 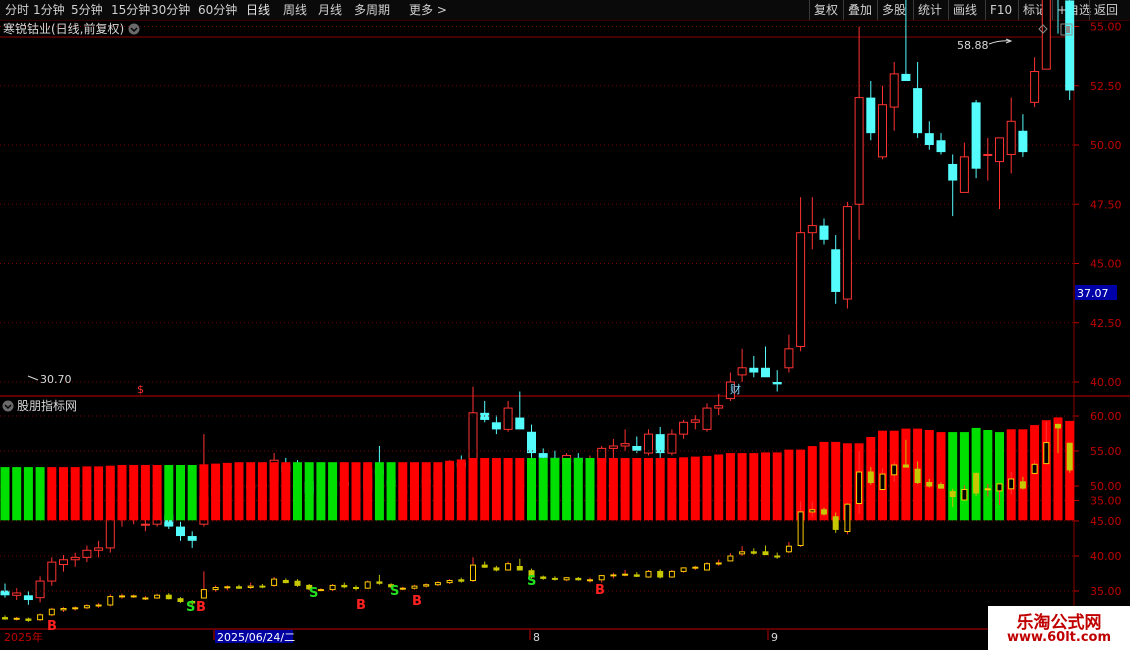 I want to click on current-price-value: 37.07, so click(x=1093, y=293).